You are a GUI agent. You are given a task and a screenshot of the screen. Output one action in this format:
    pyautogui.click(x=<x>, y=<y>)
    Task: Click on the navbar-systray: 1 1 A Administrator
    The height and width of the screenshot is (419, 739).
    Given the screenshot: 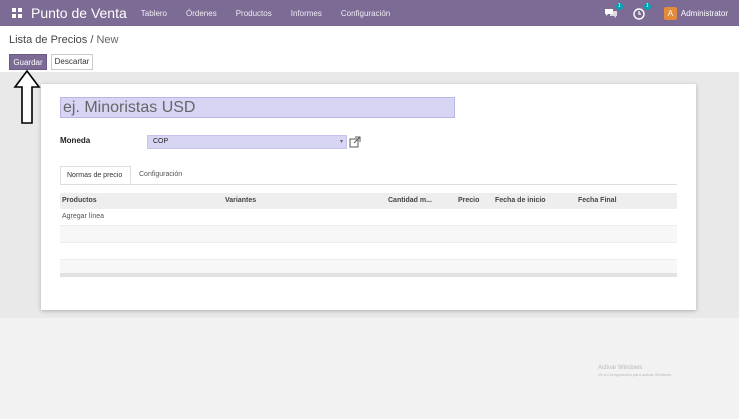 What is the action you would take?
    pyautogui.click(x=671, y=13)
    